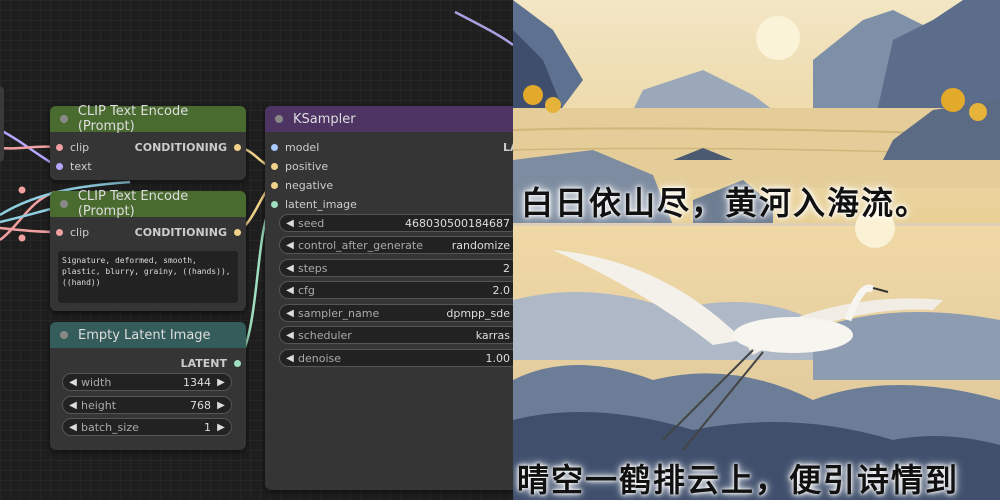 The width and height of the screenshot is (1000, 500). I want to click on poem-line-bottom: 晴空一鹤排云上，便引诗情到, so click(738, 480).